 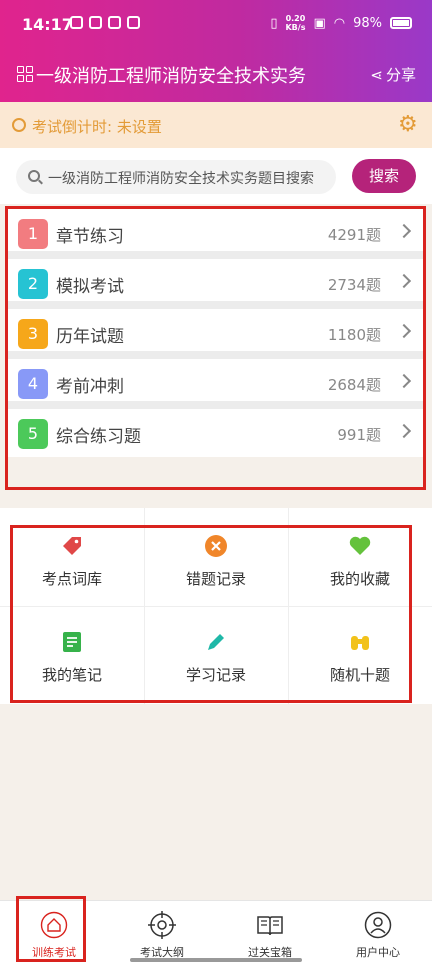 I want to click on tiktok-notification-icon, so click(x=95, y=22).